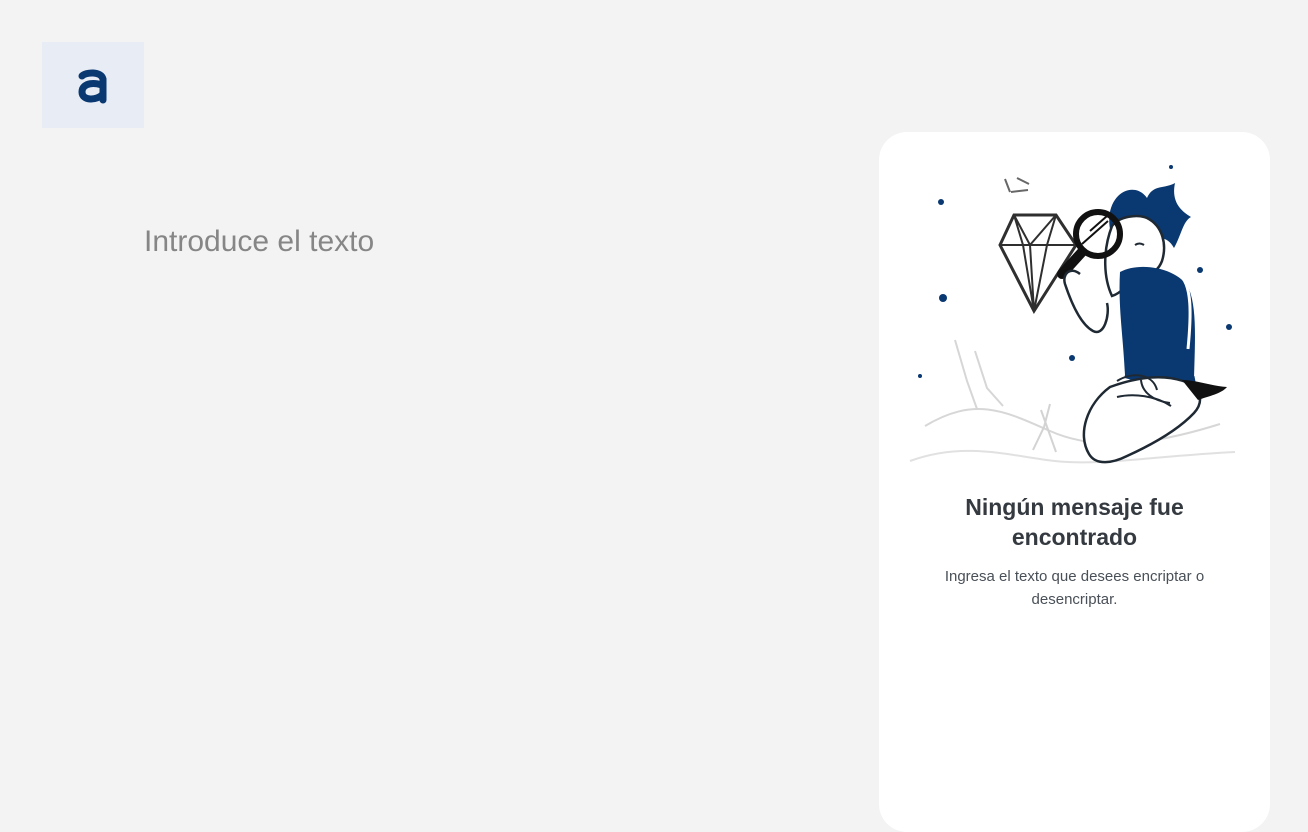 Image resolution: width=1308 pixels, height=832 pixels. Describe the element at coordinates (1074, 522) in the screenshot. I see `result-title: Ningún mensaje fue encontrado` at that location.